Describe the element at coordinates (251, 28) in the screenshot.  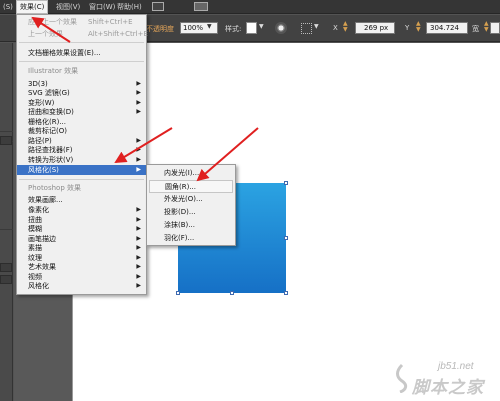
I see `style-swatch` at that location.